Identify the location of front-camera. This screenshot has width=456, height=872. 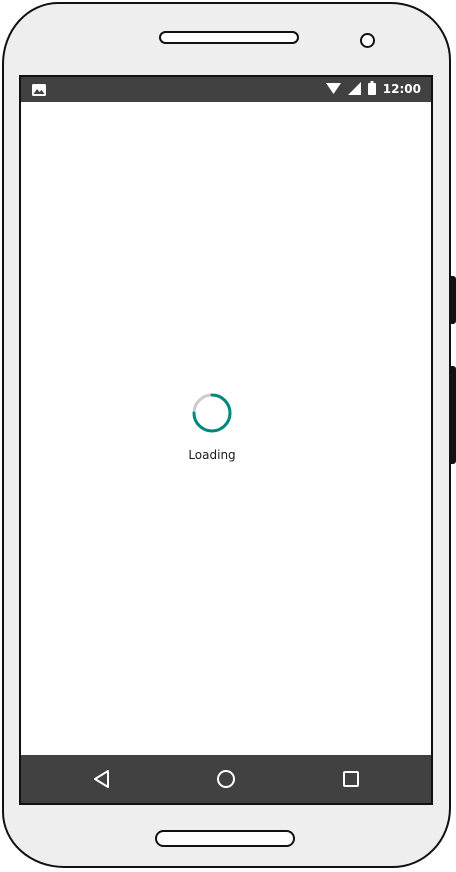
(367, 40).